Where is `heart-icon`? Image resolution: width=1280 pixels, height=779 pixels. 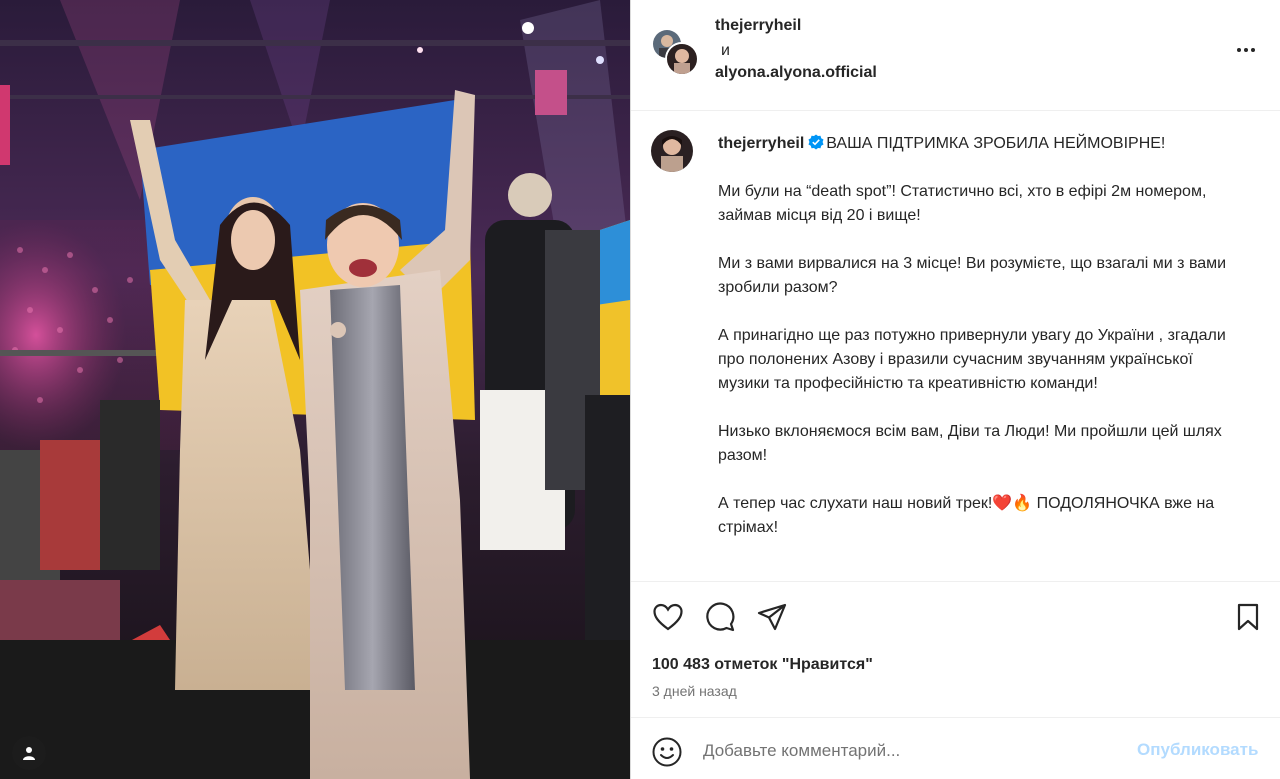
heart-icon is located at coordinates (668, 617).